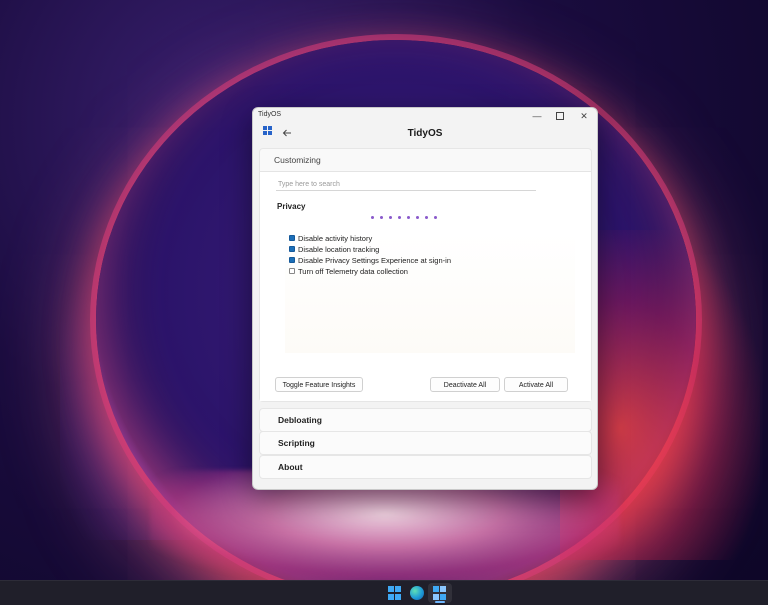 Image resolution: width=768 pixels, height=605 pixels. I want to click on deactivate-all-button: Deactivate All, so click(465, 384).